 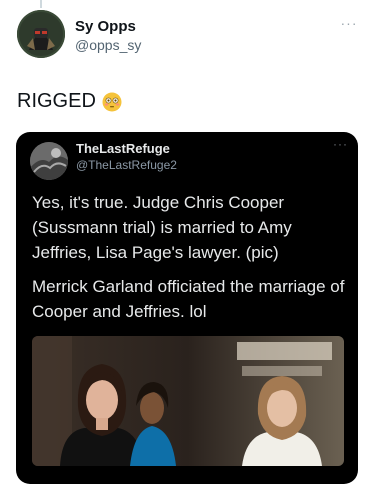 What do you see at coordinates (349, 25) in the screenshot?
I see `more-options-button: ···` at bounding box center [349, 25].